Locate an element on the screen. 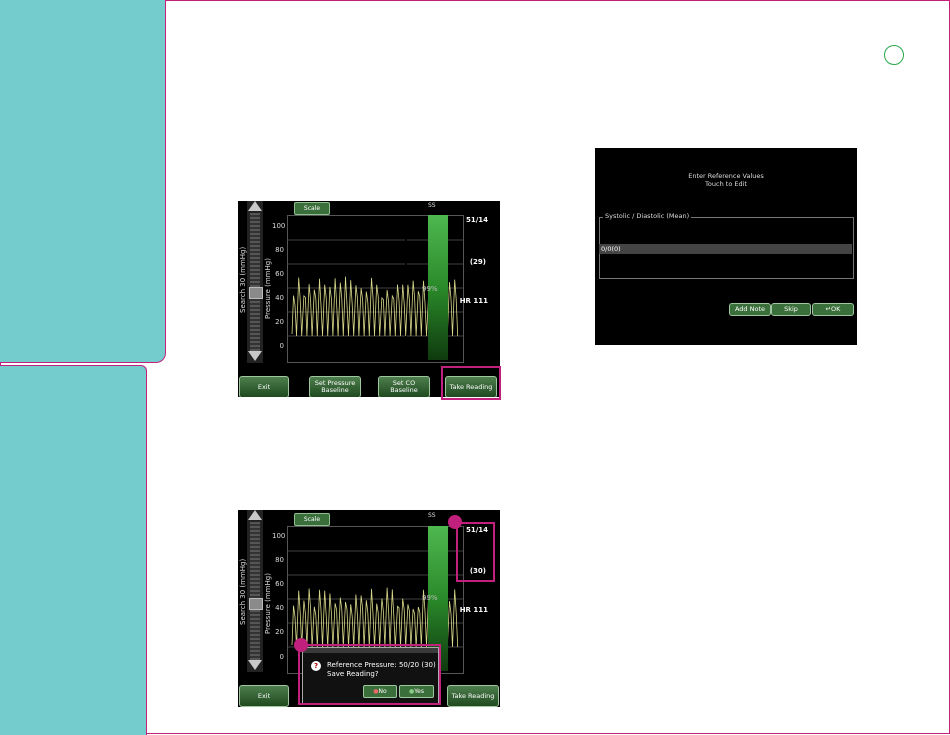 This screenshot has width=950, height=735. dialog-highlight is located at coordinates (369, 674).